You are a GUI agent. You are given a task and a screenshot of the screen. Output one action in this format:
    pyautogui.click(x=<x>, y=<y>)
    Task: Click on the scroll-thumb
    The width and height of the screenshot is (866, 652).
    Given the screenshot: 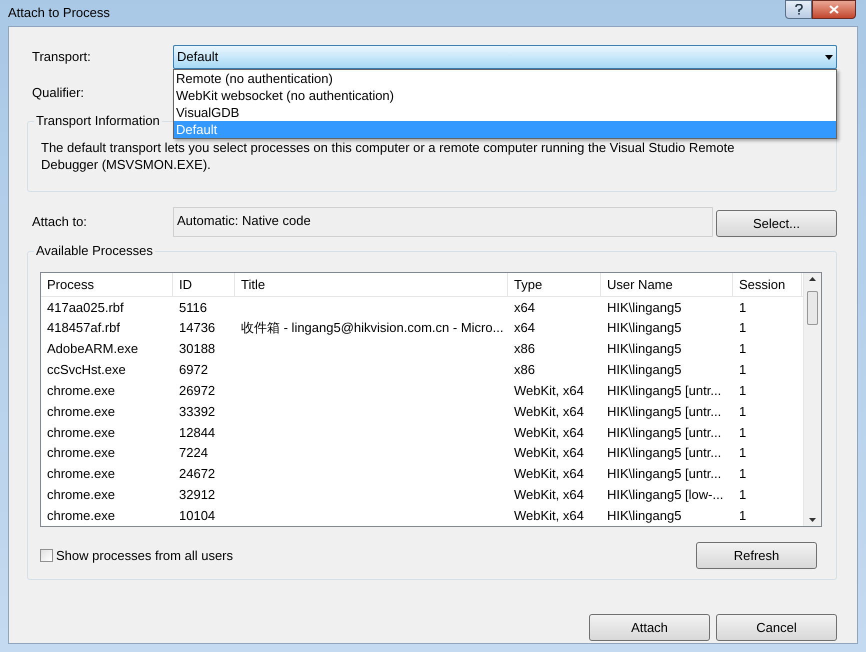 What is the action you would take?
    pyautogui.click(x=812, y=308)
    